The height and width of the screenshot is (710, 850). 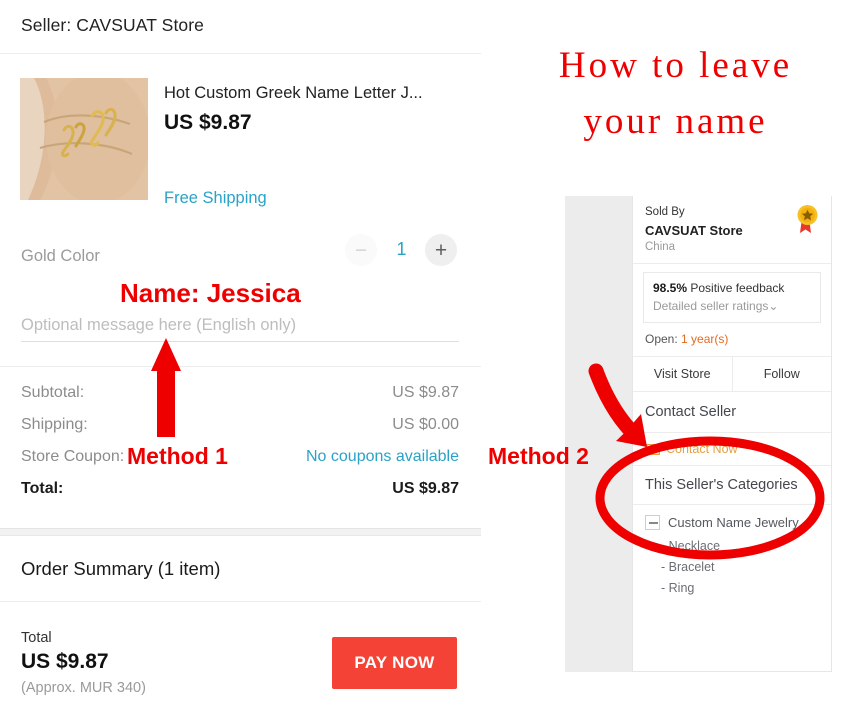 What do you see at coordinates (240, 601) in the screenshot?
I see `order-summary-divider` at bounding box center [240, 601].